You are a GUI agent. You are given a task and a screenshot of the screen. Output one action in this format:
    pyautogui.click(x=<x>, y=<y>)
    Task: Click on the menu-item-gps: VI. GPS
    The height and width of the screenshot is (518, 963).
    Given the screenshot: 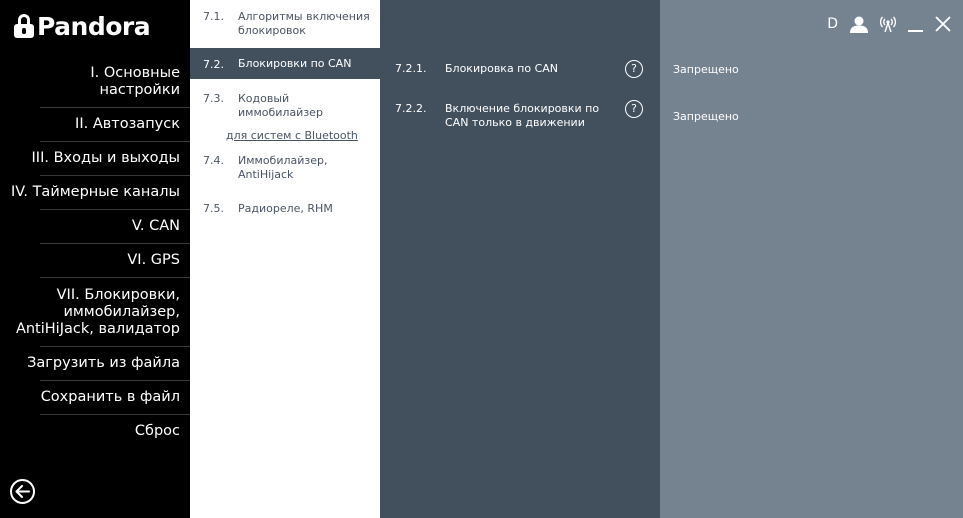 What is the action you would take?
    pyautogui.click(x=115, y=261)
    